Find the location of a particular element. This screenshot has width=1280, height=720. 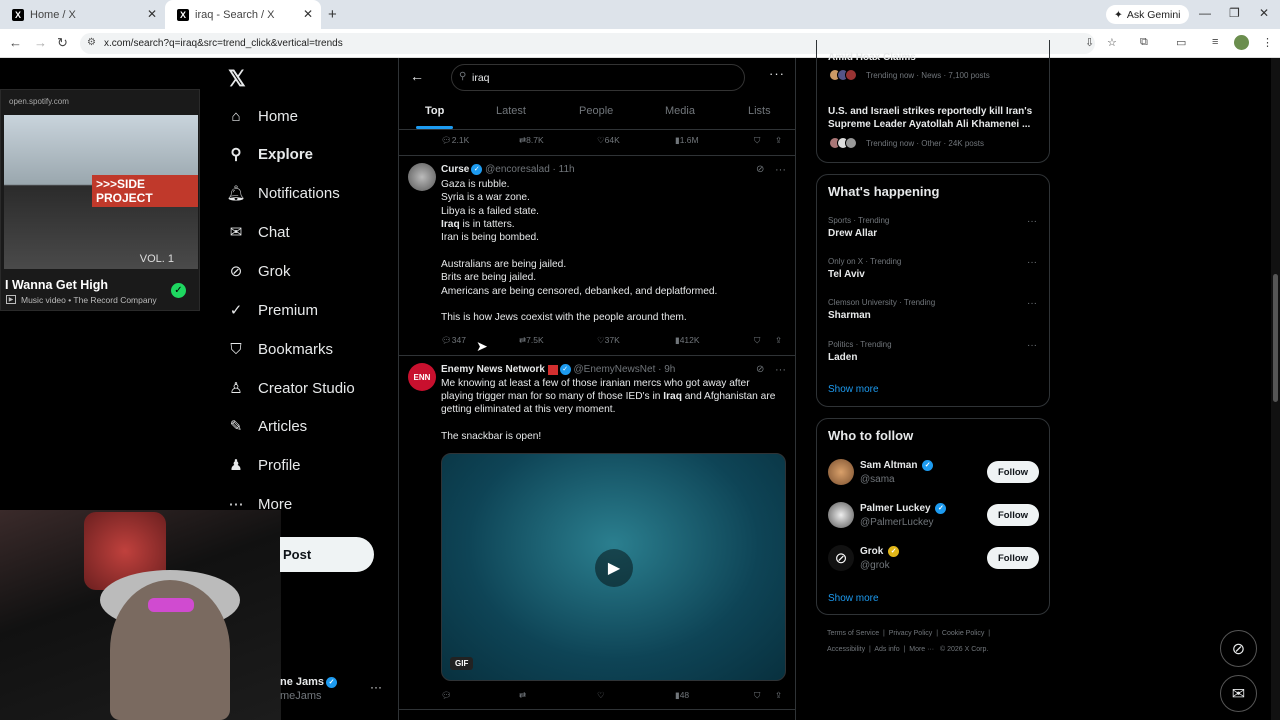

repost-button: ⇄ is located at coordinates (522, 695).